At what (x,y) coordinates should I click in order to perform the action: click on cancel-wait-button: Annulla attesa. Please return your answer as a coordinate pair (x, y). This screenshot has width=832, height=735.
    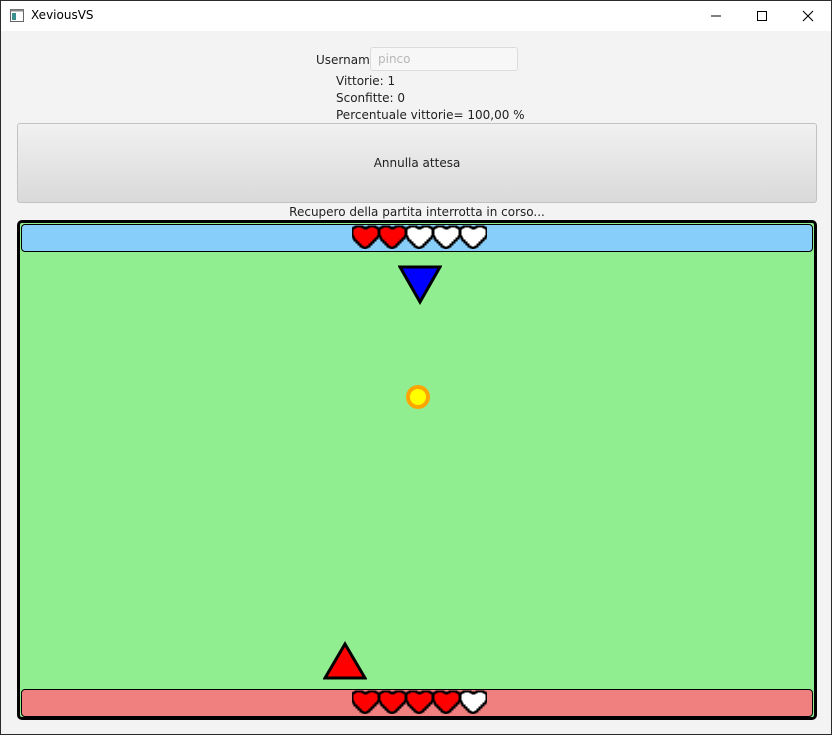
    Looking at the image, I should click on (417, 163).